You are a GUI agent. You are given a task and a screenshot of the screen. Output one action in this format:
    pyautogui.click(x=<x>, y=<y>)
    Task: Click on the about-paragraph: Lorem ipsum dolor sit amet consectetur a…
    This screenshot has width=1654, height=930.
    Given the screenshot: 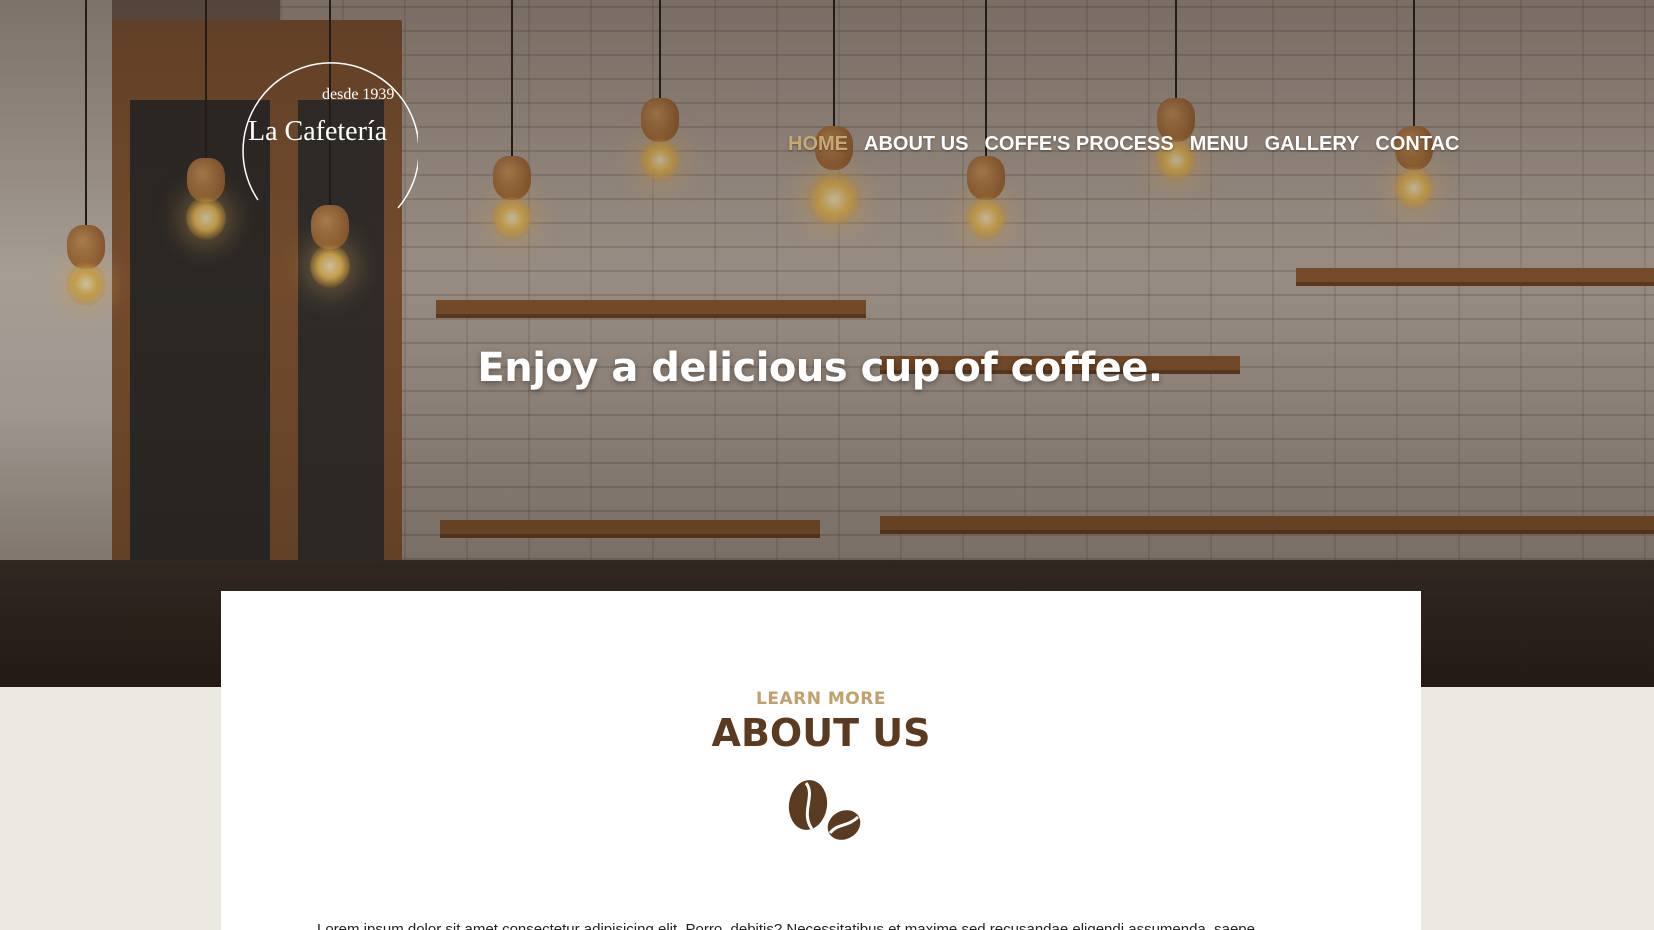 What is the action you would take?
    pyautogui.click(x=786, y=925)
    